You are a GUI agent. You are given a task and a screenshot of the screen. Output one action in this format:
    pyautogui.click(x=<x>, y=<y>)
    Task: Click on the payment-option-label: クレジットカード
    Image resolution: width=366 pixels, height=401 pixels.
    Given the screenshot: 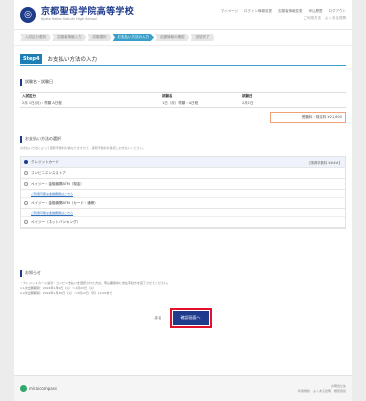 What is the action you would take?
    pyautogui.click(x=45, y=161)
    